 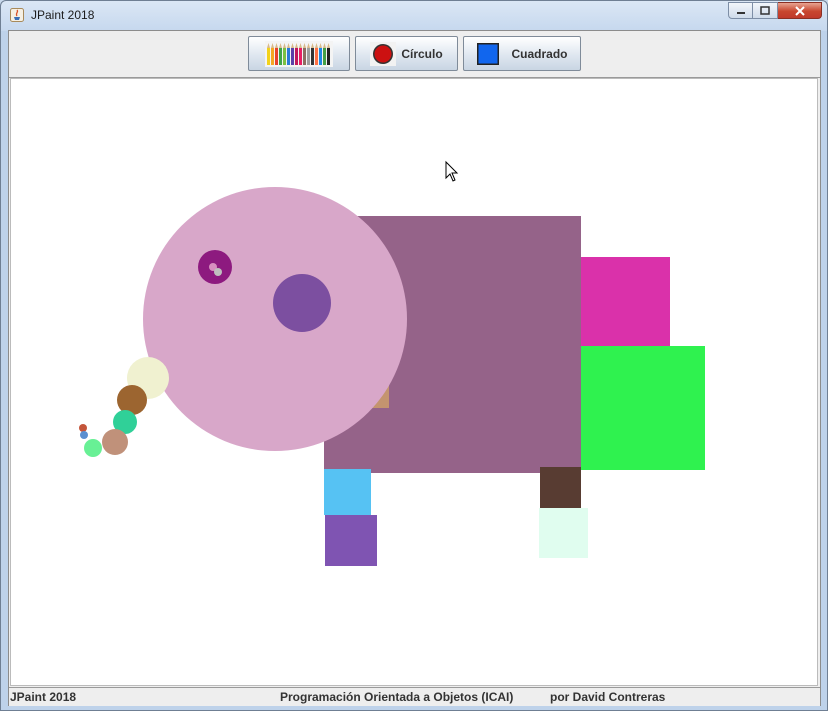 What do you see at coordinates (93, 448) in the screenshot?
I see `light-green-circle` at bounding box center [93, 448].